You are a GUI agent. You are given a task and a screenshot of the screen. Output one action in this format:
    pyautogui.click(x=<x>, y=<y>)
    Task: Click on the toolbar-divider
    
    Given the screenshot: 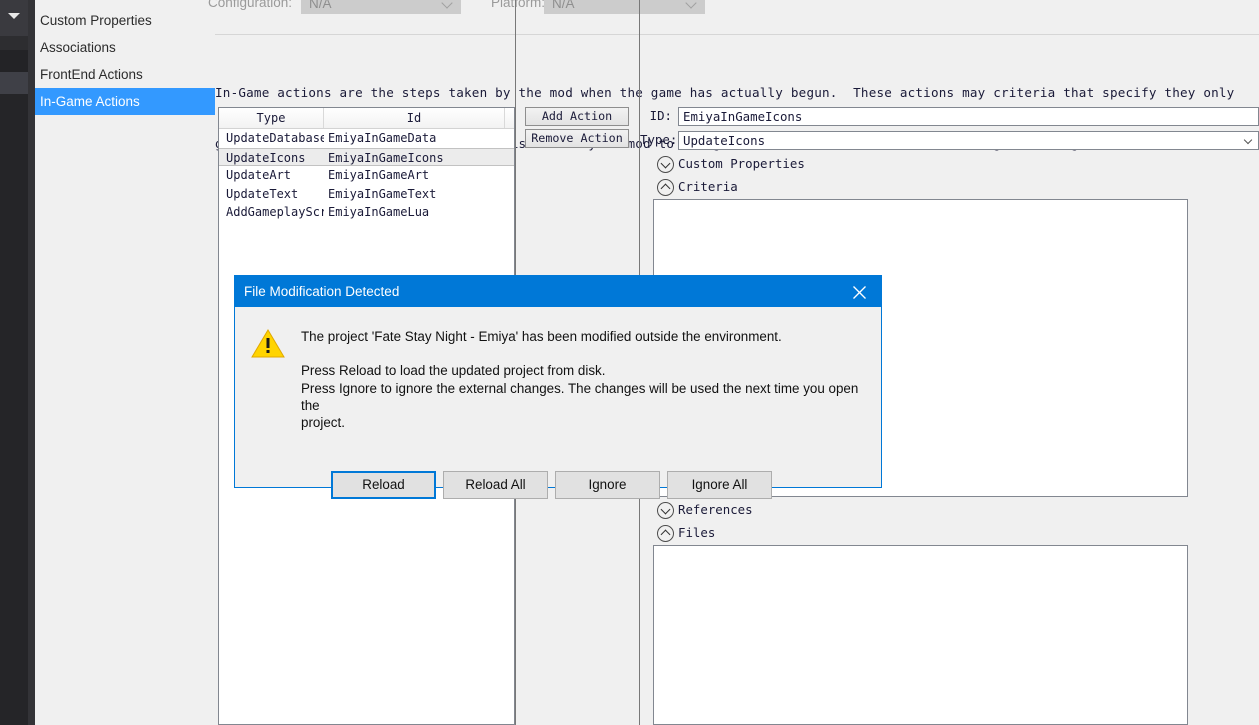 What is the action you would take?
    pyautogui.click(x=737, y=34)
    